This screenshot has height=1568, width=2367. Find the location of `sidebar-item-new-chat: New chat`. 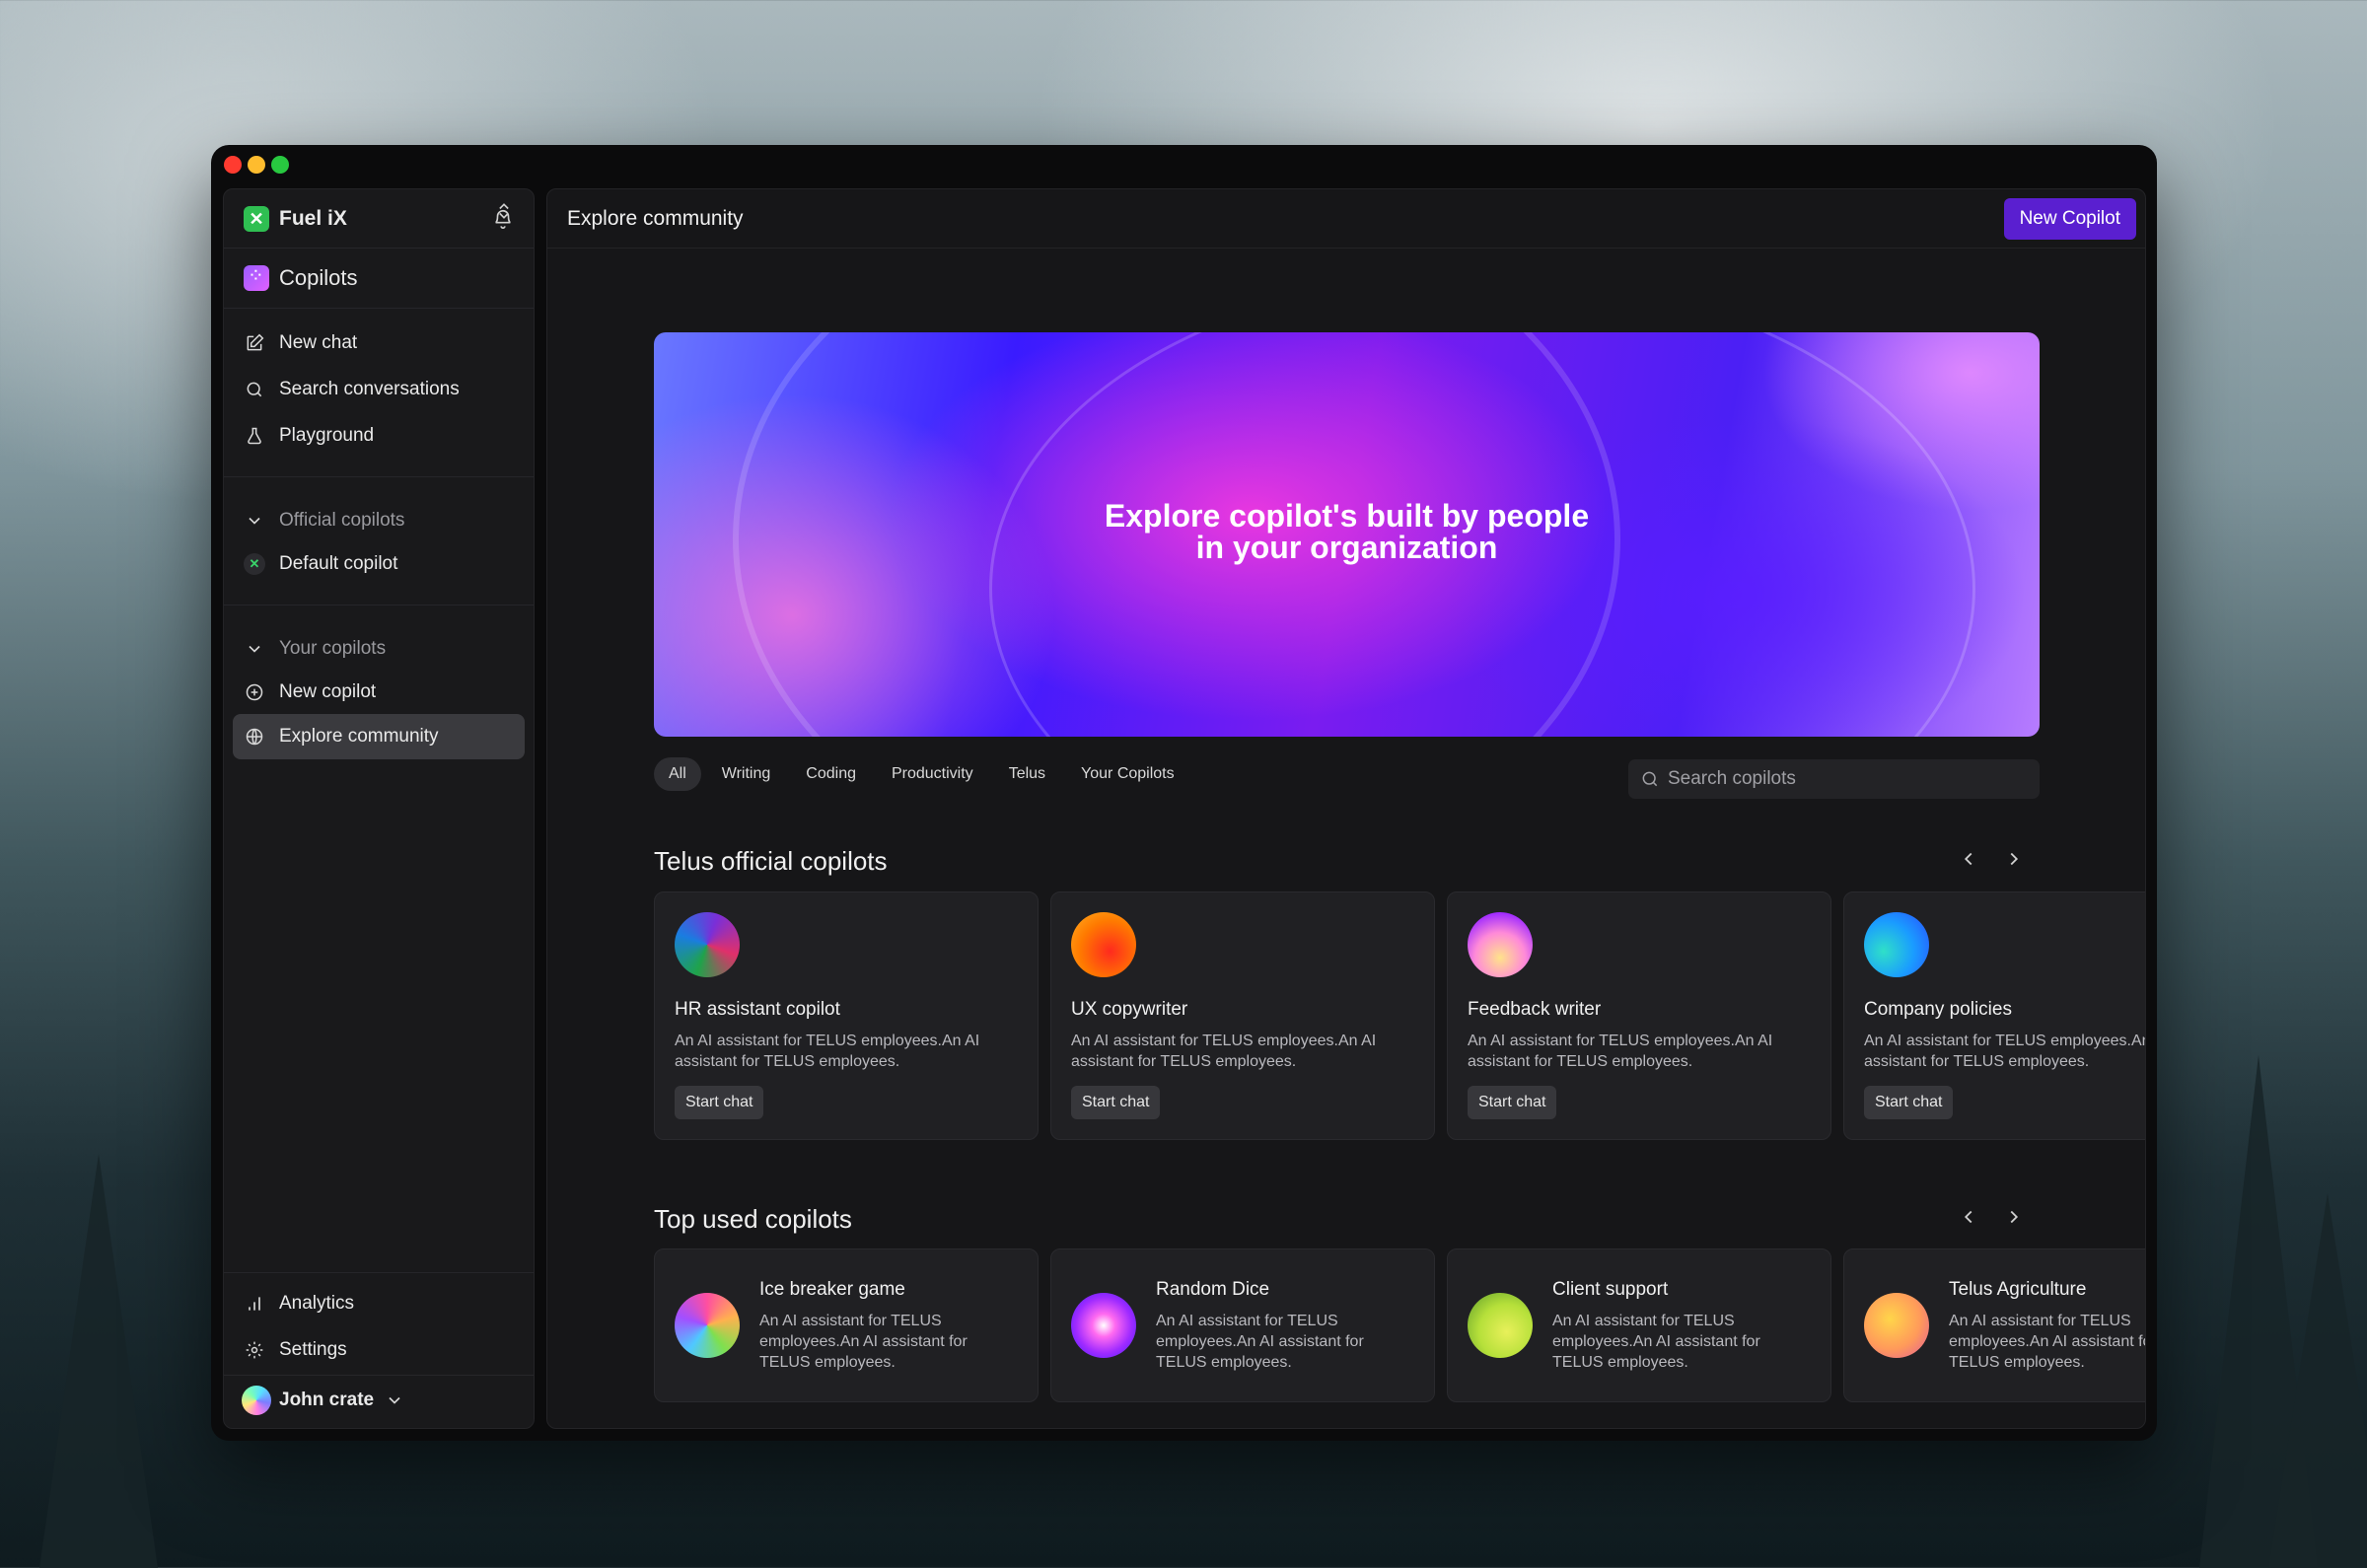

sidebar-item-new-chat: New chat is located at coordinates (379, 343).